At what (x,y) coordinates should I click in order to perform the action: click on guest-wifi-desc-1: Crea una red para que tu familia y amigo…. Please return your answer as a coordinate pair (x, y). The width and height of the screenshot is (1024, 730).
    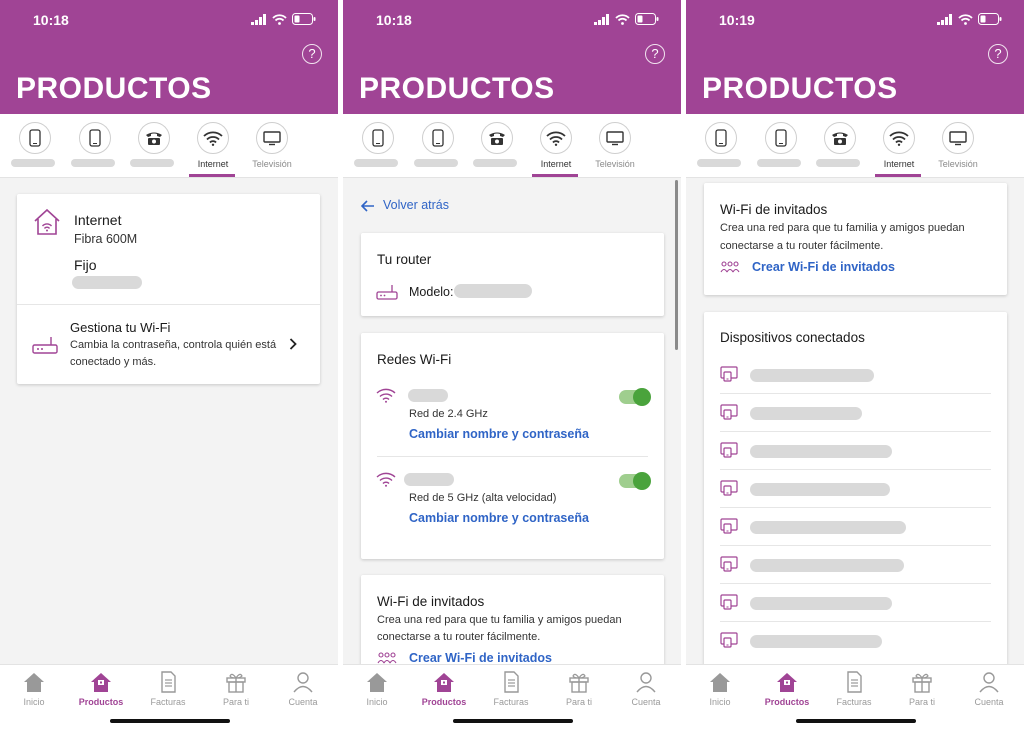
    Looking at the image, I should click on (499, 620).